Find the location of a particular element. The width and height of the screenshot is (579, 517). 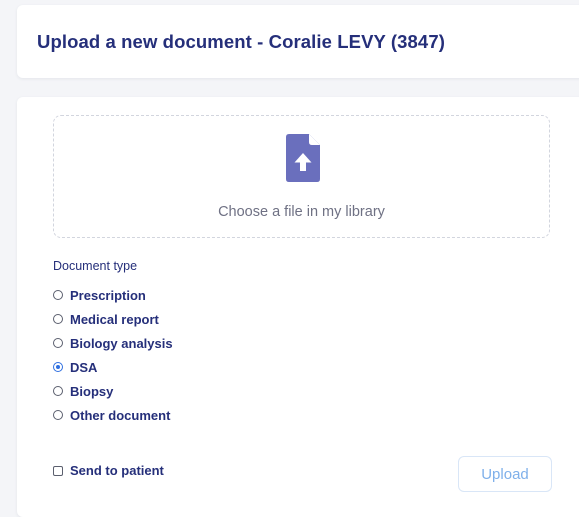

send-to-patient-checkbox: Send to patient is located at coordinates (108, 470).